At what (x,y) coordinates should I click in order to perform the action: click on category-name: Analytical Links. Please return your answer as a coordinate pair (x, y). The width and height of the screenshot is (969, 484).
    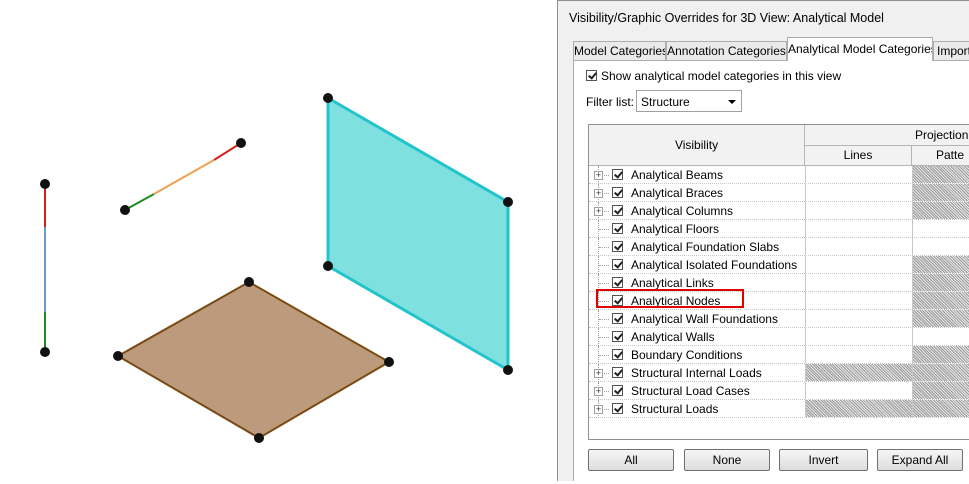
    Looking at the image, I should click on (672, 283).